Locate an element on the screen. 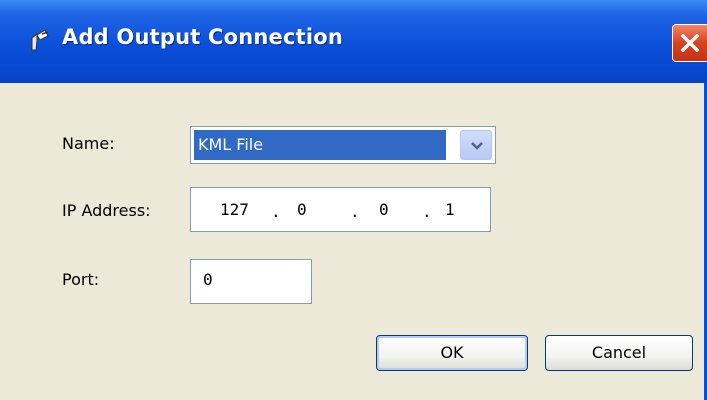 This screenshot has height=400, width=707. ip-octet-2: 0 is located at coordinates (302, 209).